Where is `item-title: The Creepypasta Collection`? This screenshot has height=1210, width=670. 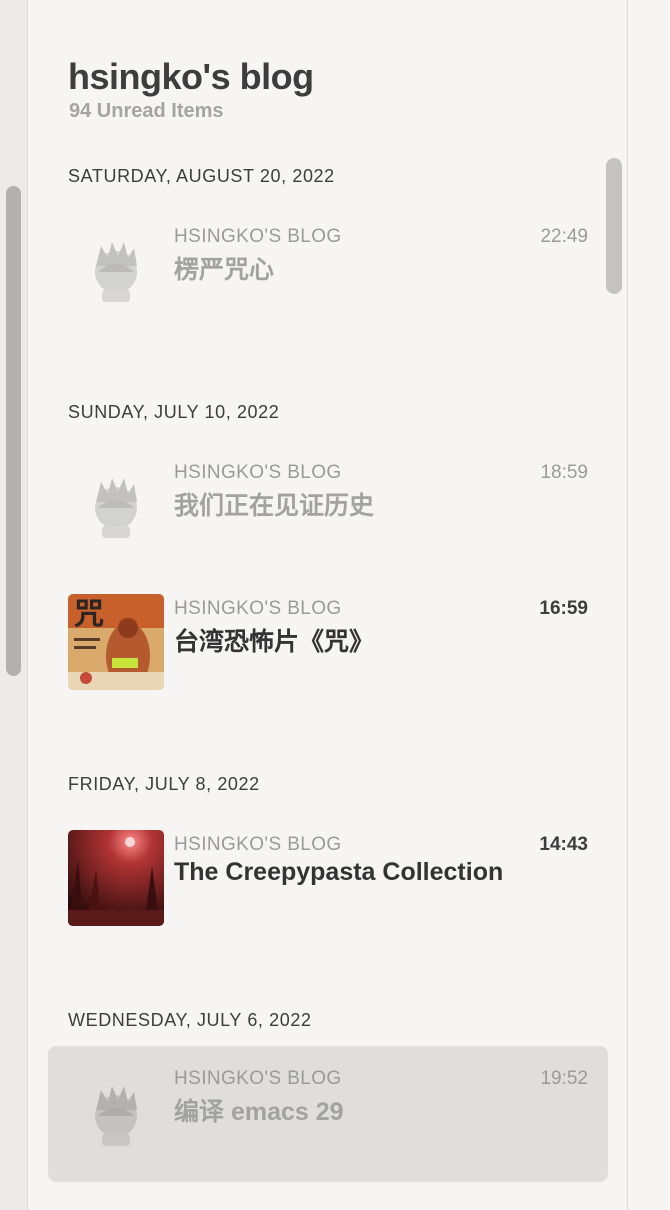
item-title: The Creepypasta Collection is located at coordinates (339, 872).